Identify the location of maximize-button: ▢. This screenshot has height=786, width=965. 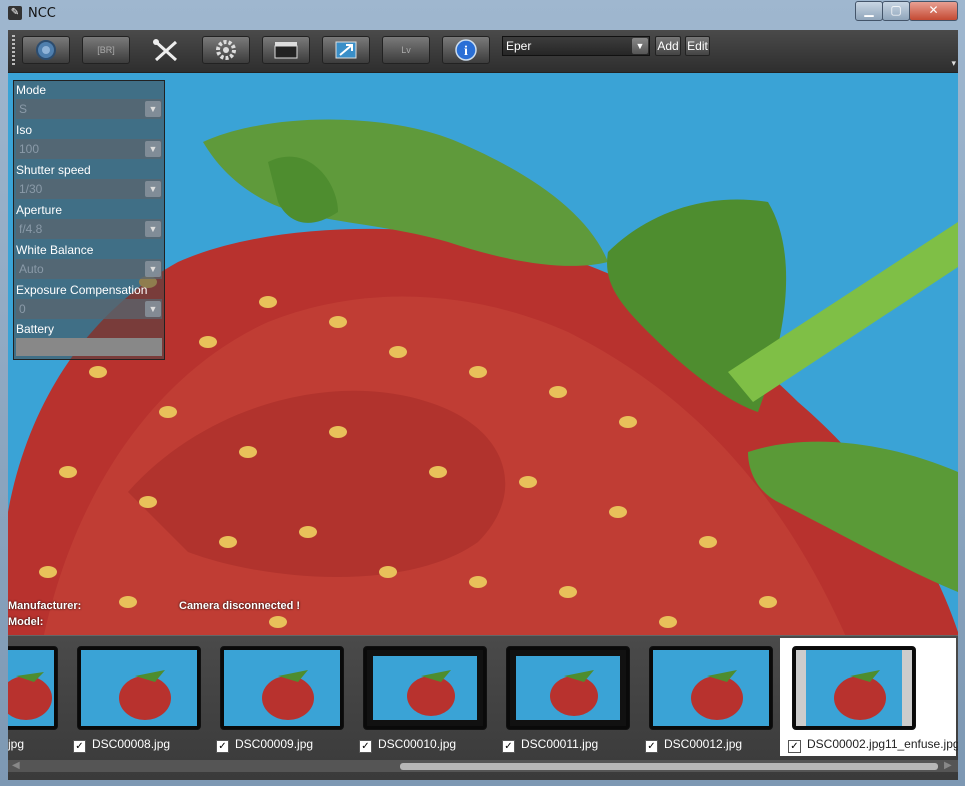
(896, 11).